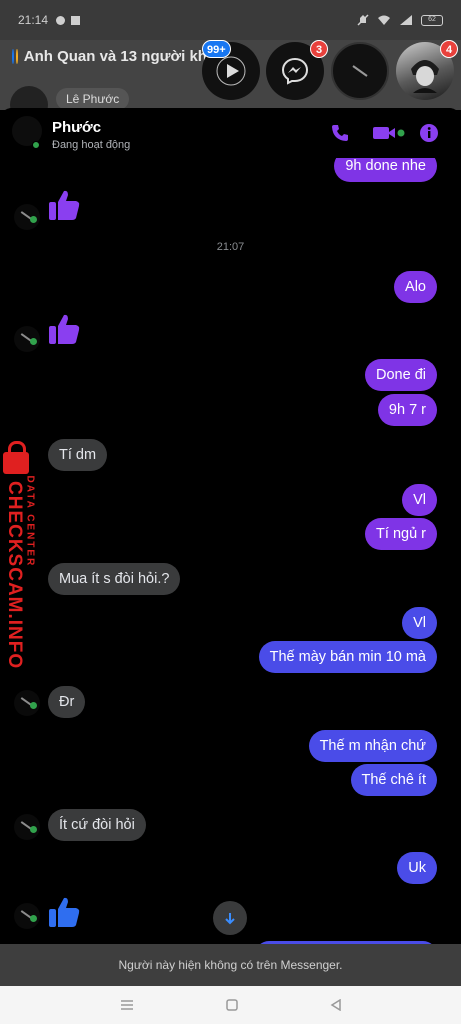 This screenshot has height=1024, width=461. I want to click on member-name: Lê Phước, so click(93, 99).